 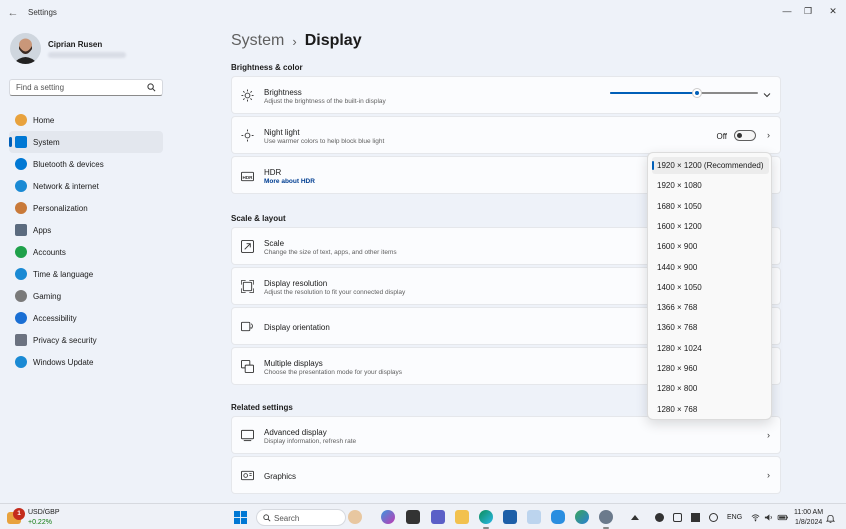 What do you see at coordinates (677, 517) in the screenshot?
I see `tray-device-icon` at bounding box center [677, 517].